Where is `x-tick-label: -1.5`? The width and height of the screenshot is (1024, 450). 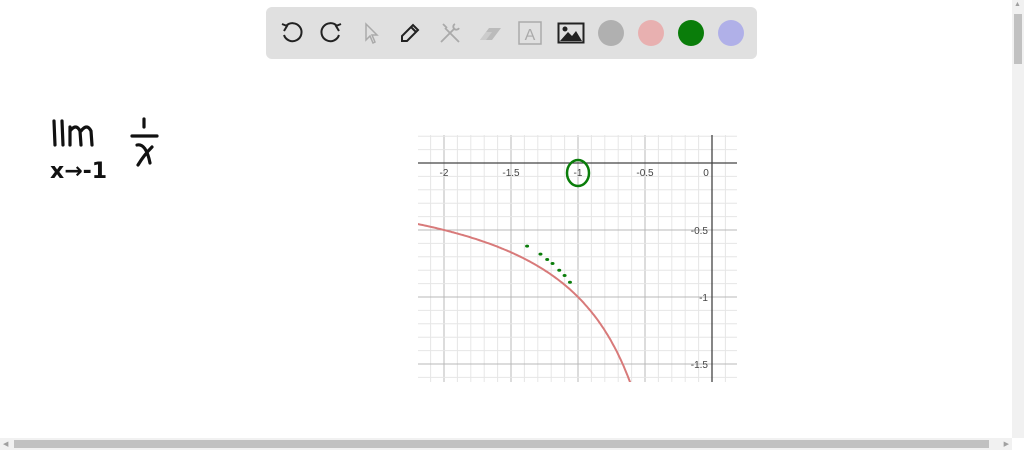
x-tick-label: -1.5 is located at coordinates (511, 173).